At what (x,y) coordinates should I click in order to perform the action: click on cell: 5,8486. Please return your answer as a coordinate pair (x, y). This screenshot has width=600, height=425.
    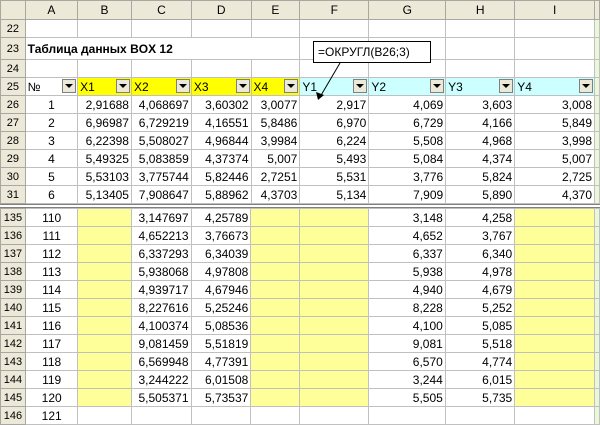
    Looking at the image, I should click on (275, 122).